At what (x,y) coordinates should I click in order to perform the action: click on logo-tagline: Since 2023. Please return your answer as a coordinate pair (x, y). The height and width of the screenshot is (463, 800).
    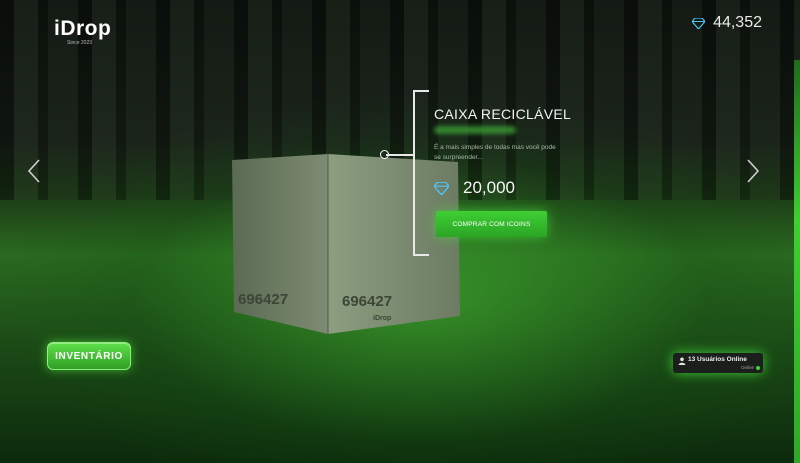
    Looking at the image, I should click on (80, 43).